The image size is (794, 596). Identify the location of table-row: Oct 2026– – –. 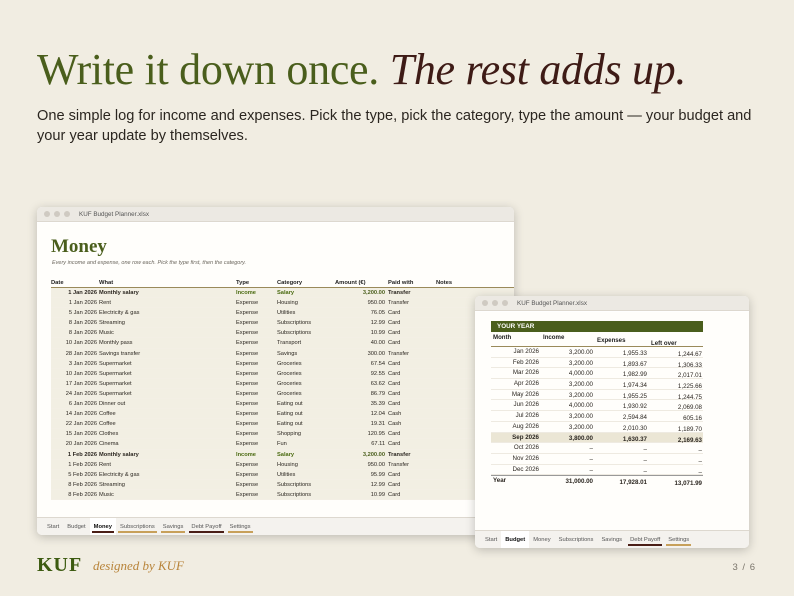
(597, 448).